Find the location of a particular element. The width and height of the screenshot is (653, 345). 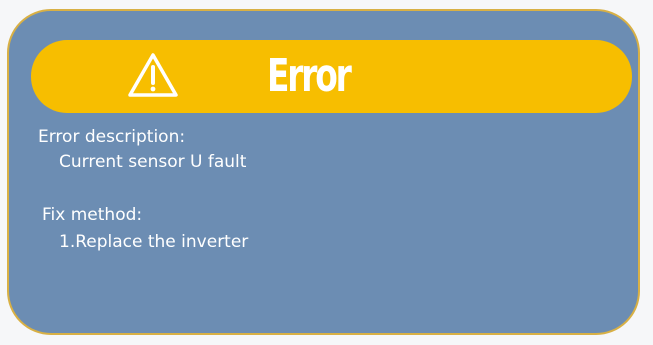

error-description-text: Current sensor U fault is located at coordinates (153, 162).